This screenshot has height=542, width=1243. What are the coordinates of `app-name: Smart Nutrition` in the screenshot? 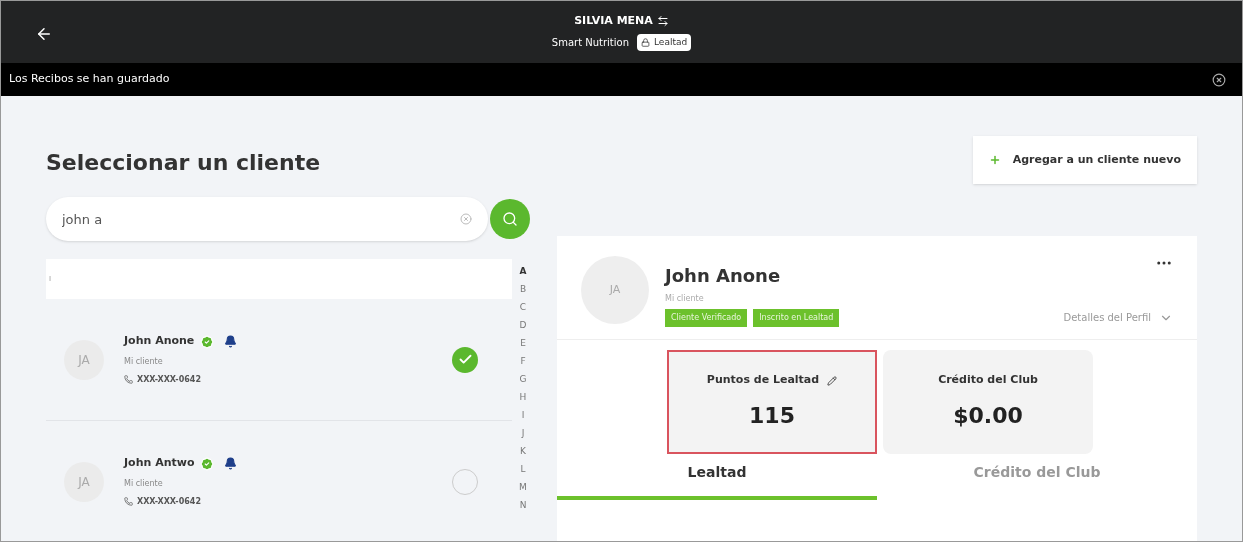 It's located at (590, 42).